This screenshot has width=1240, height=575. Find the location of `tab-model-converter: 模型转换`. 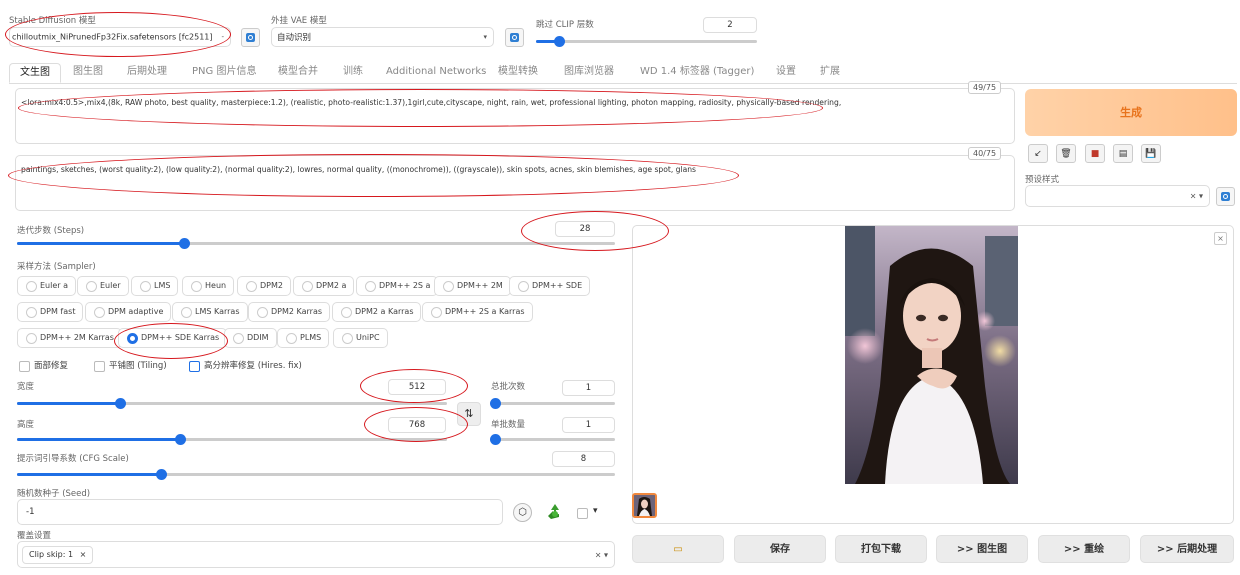

tab-model-converter: 模型转换 is located at coordinates (518, 72).